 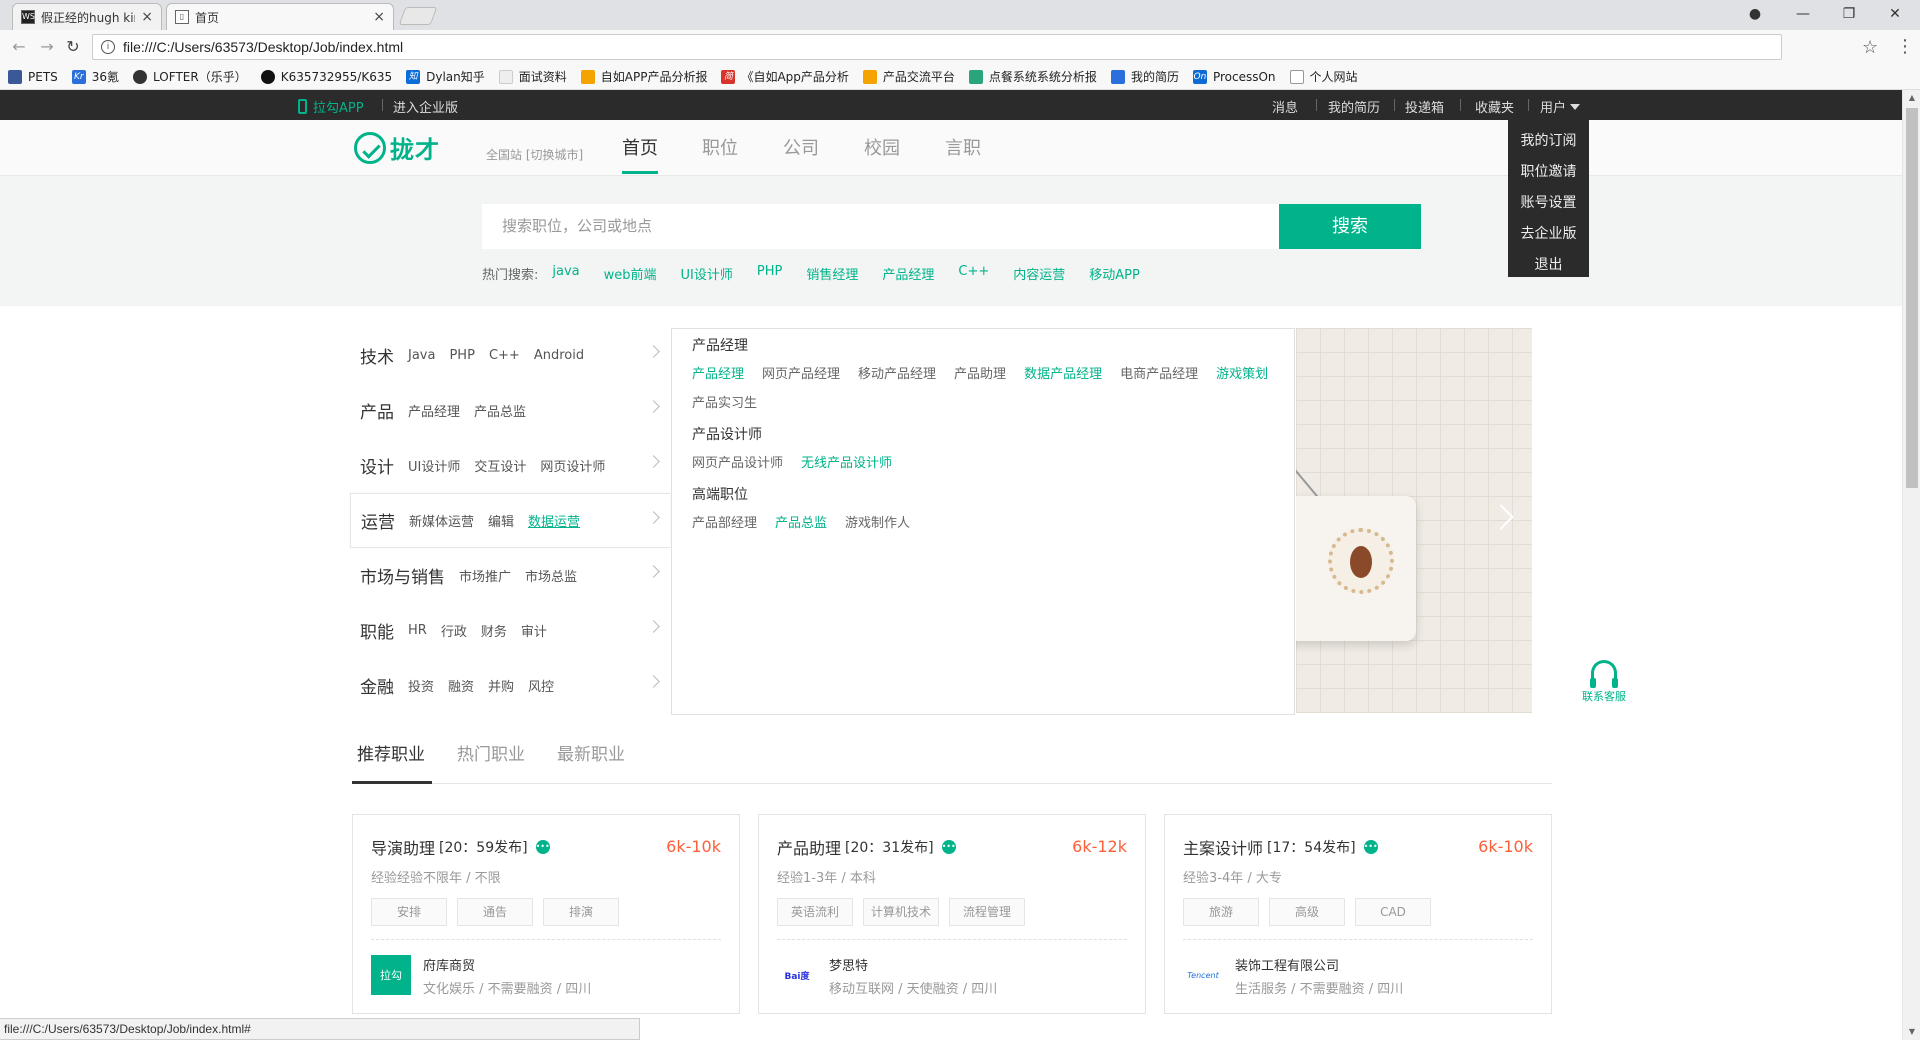 What do you see at coordinates (913, 964) in the screenshot?
I see `company-name: 梦思特` at bounding box center [913, 964].